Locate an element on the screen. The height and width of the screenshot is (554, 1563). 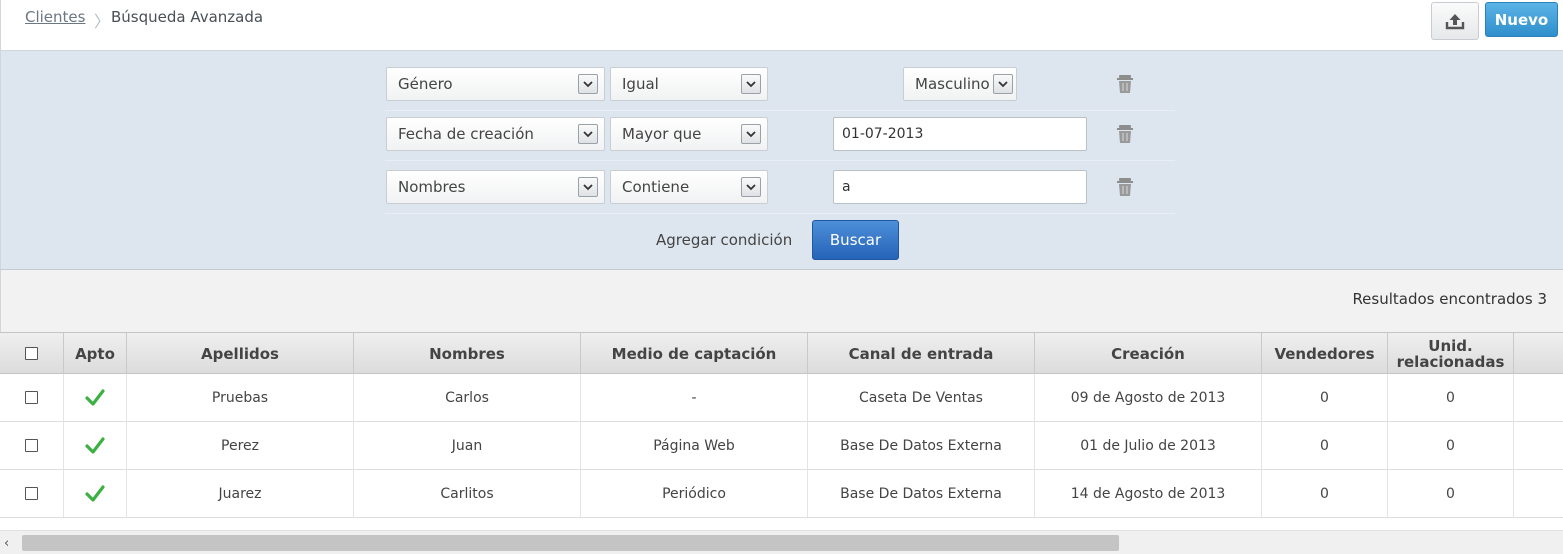
field-select: Nombres is located at coordinates (495, 187).